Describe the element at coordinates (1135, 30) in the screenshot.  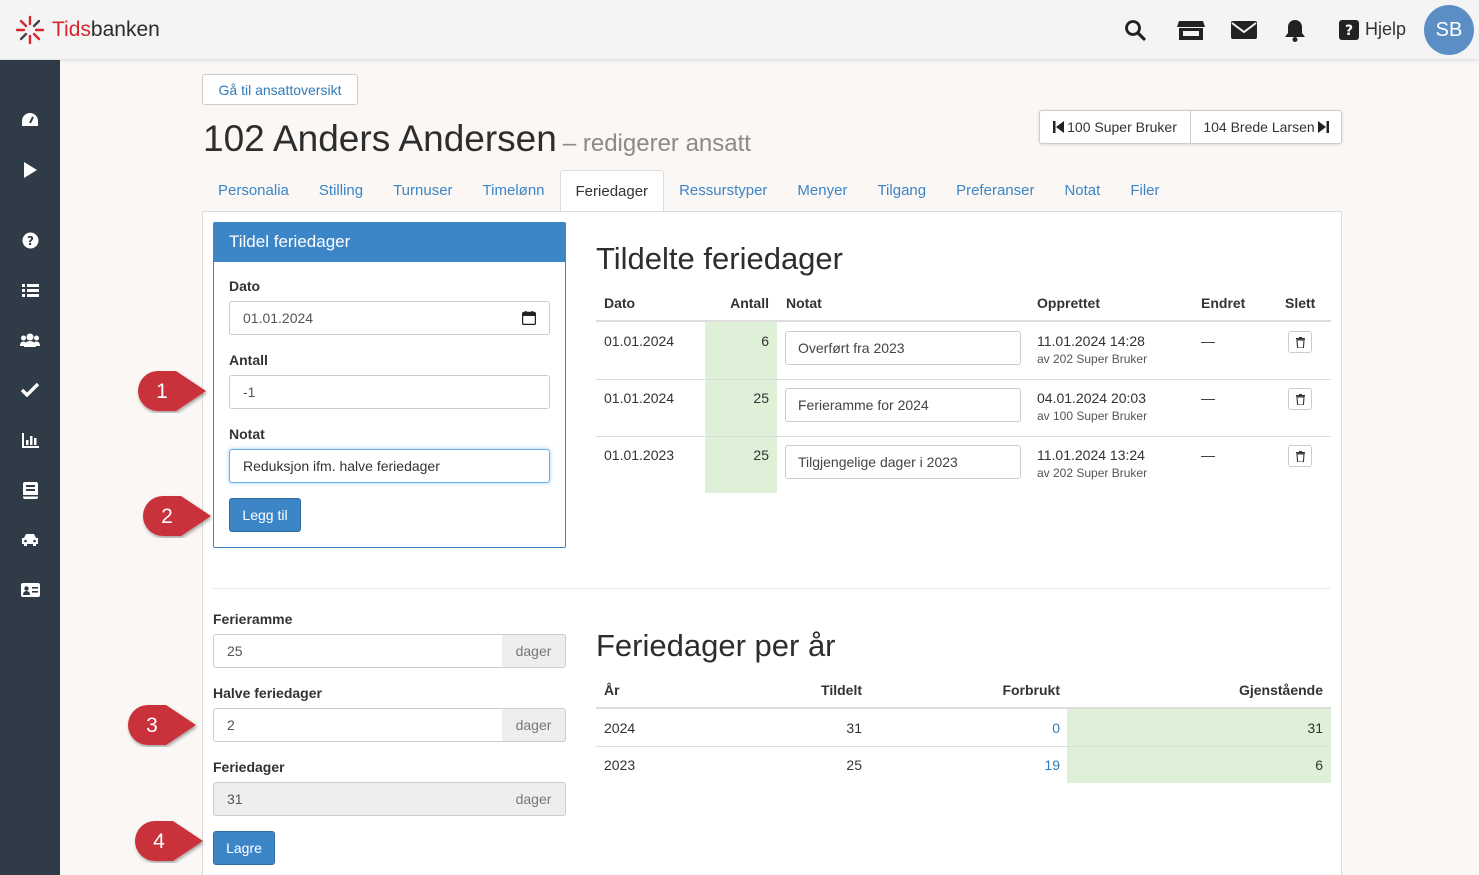
I see `search-icon` at that location.